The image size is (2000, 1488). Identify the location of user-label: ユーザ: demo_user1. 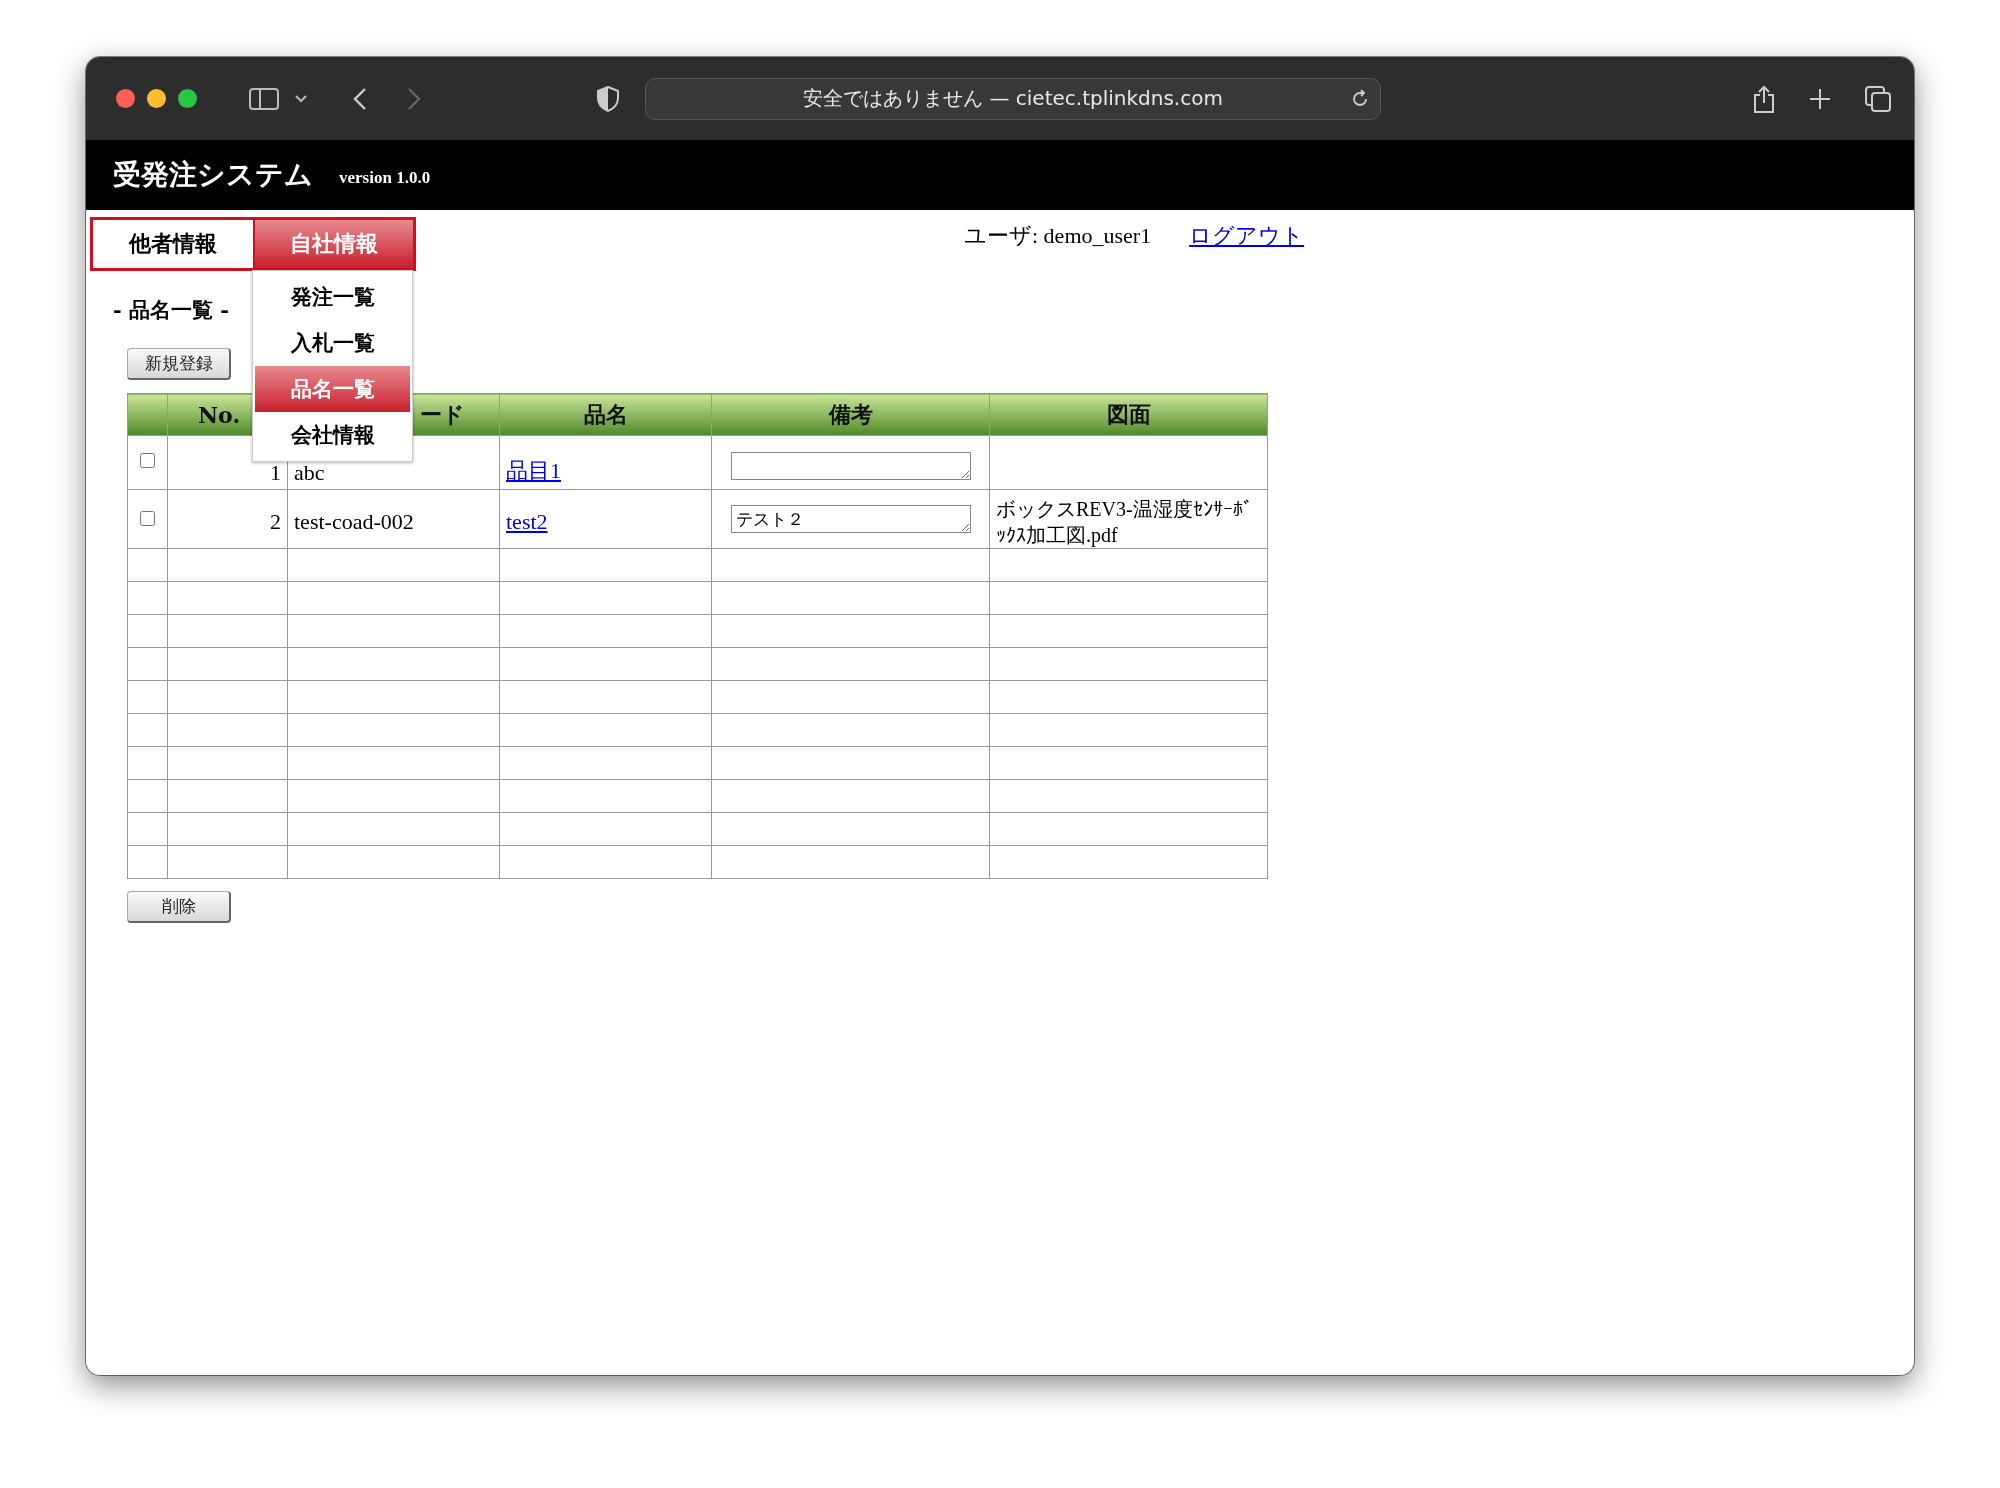
(1058, 236).